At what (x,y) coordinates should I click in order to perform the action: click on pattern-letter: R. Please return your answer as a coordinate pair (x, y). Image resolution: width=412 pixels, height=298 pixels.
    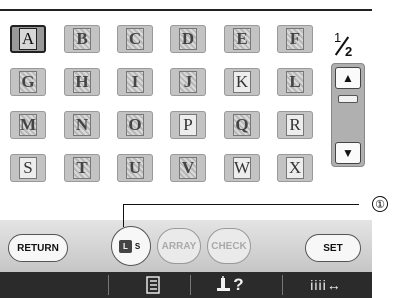
    Looking at the image, I should click on (295, 125).